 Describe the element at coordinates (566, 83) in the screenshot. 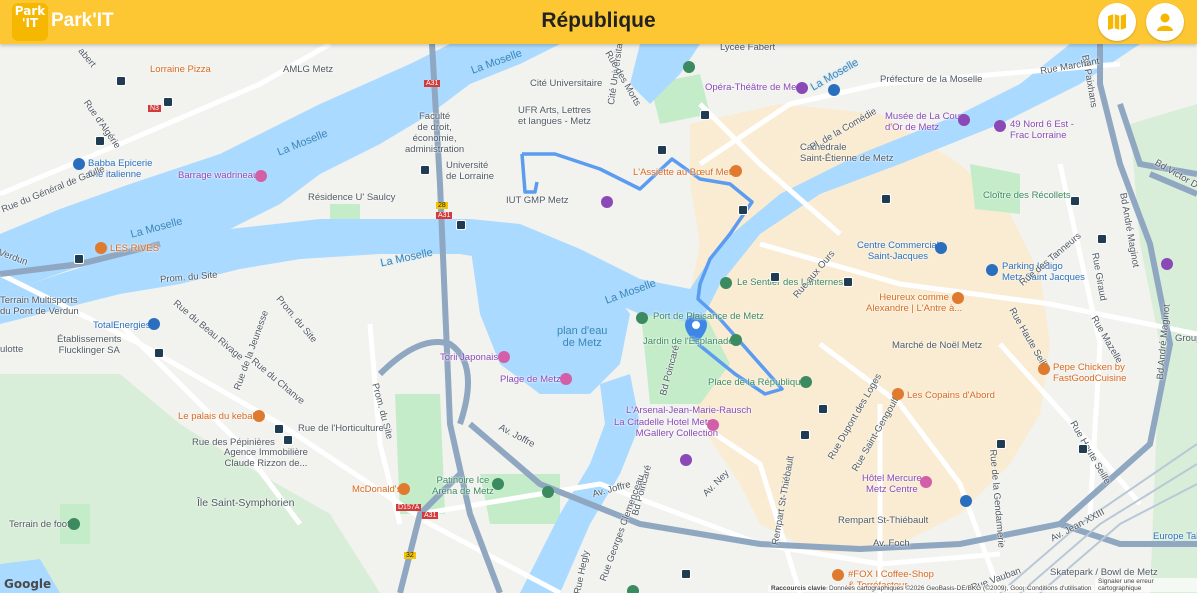

I see `place-label: Cité Universitaire` at that location.